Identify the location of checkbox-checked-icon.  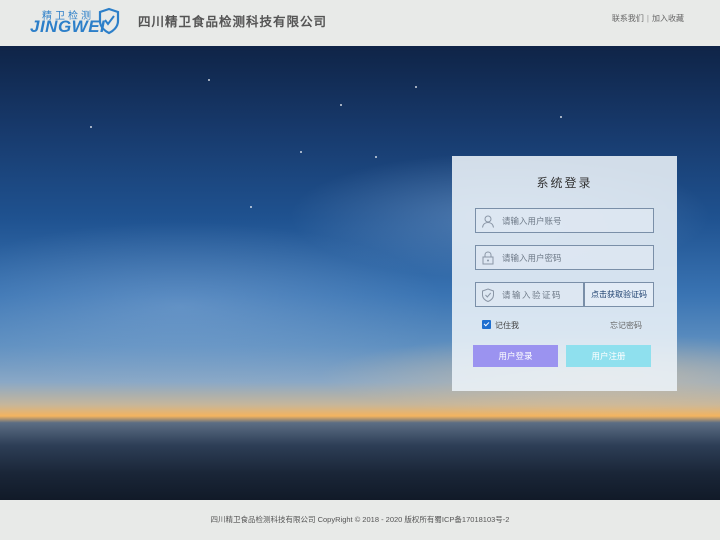
(486, 324).